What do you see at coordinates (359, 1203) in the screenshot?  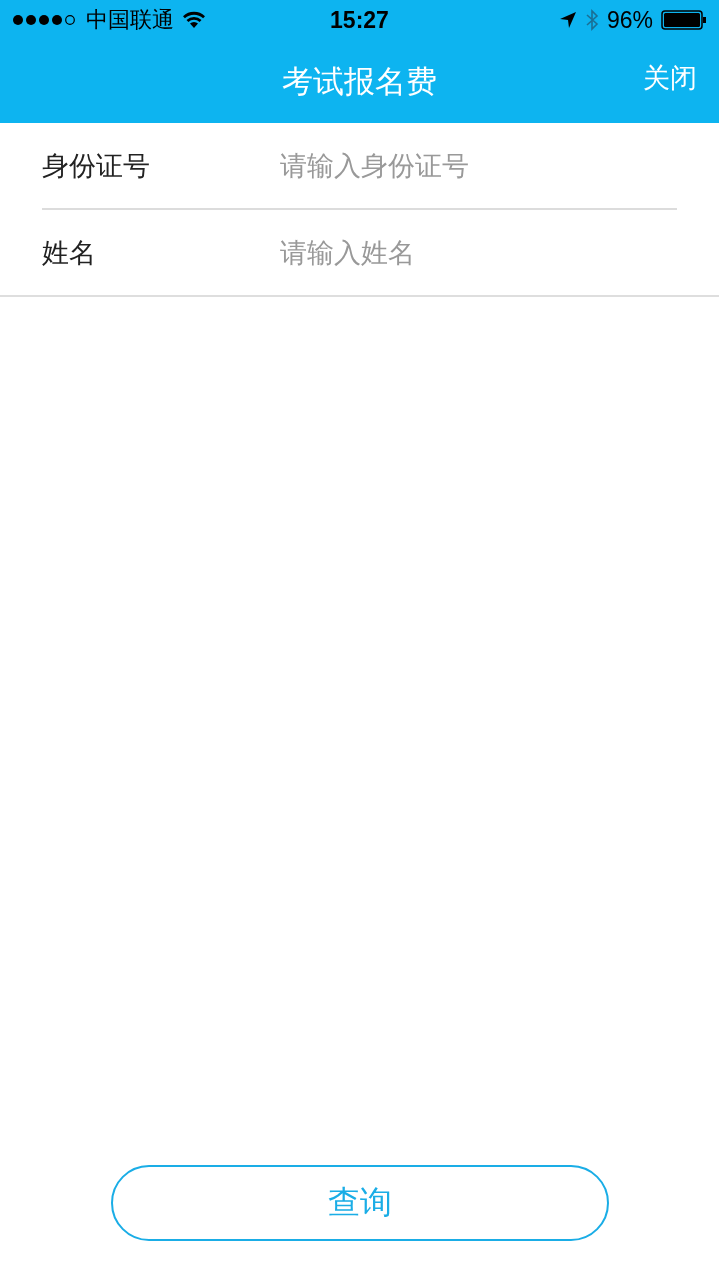 I see `query-button: 查询` at bounding box center [359, 1203].